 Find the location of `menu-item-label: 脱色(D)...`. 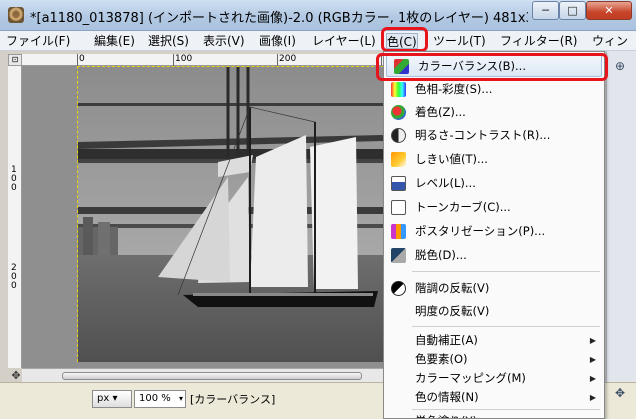

menu-item-label: 脱色(D)... is located at coordinates (441, 255).